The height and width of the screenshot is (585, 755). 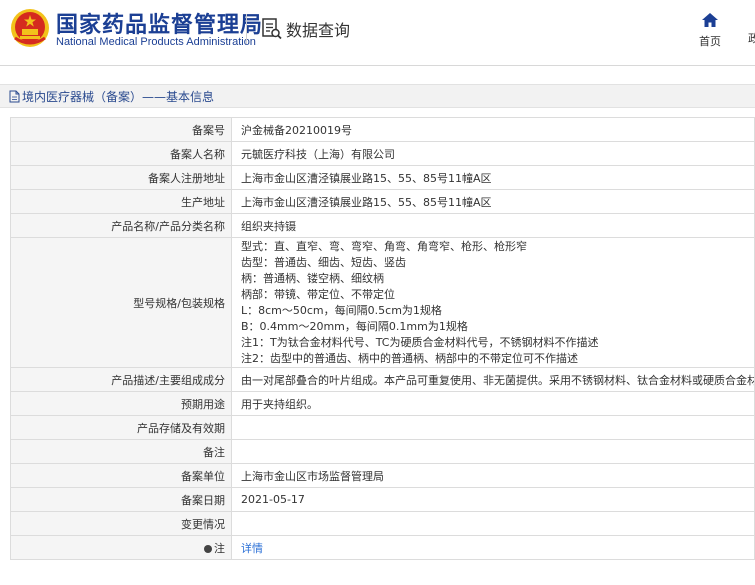 What do you see at coordinates (384, 246) in the screenshot?
I see `spec-line: 型式：直、直窄、弯、弯窄、角弯、角弯窄、枪形、枪形窄` at bounding box center [384, 246].